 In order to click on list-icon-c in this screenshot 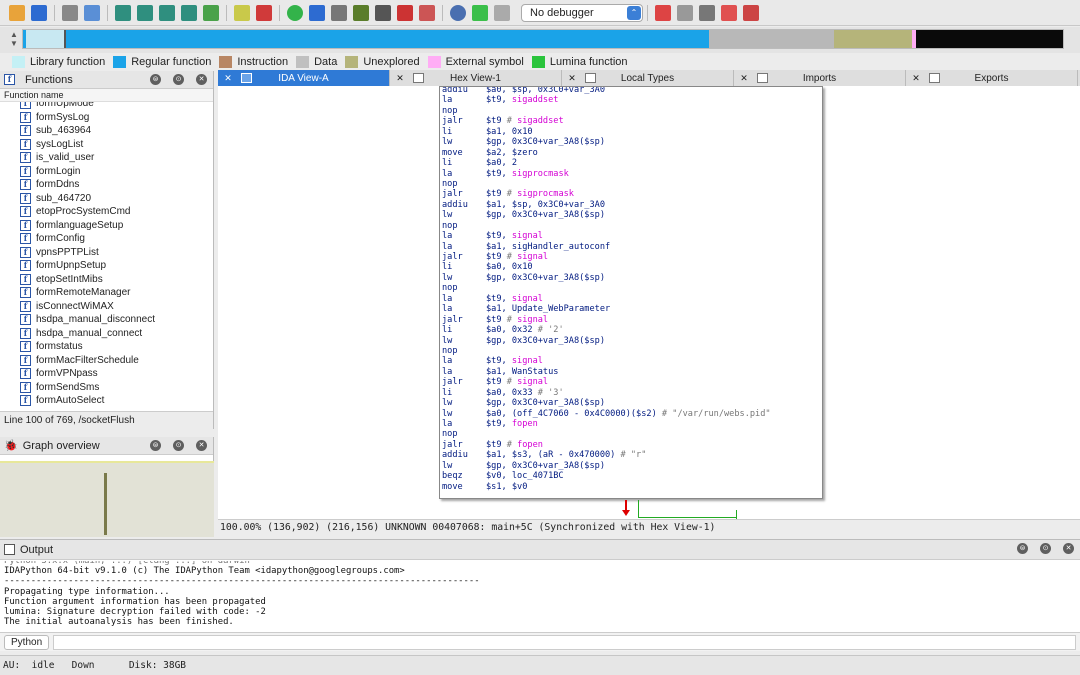, I will do `click(751, 12)`.